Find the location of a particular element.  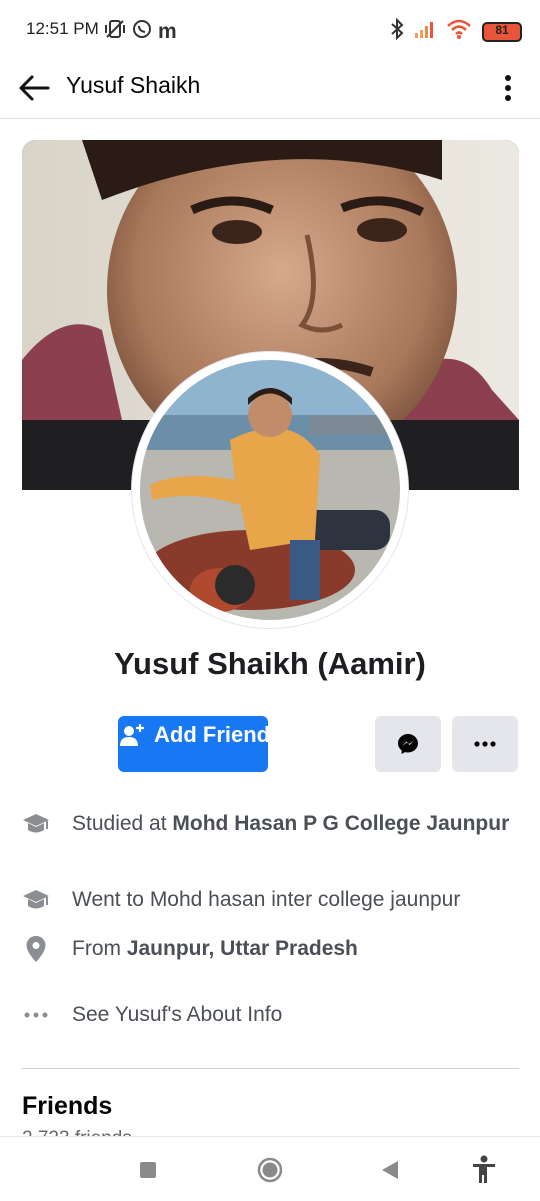

accessibility-icon is located at coordinates (484, 1169).